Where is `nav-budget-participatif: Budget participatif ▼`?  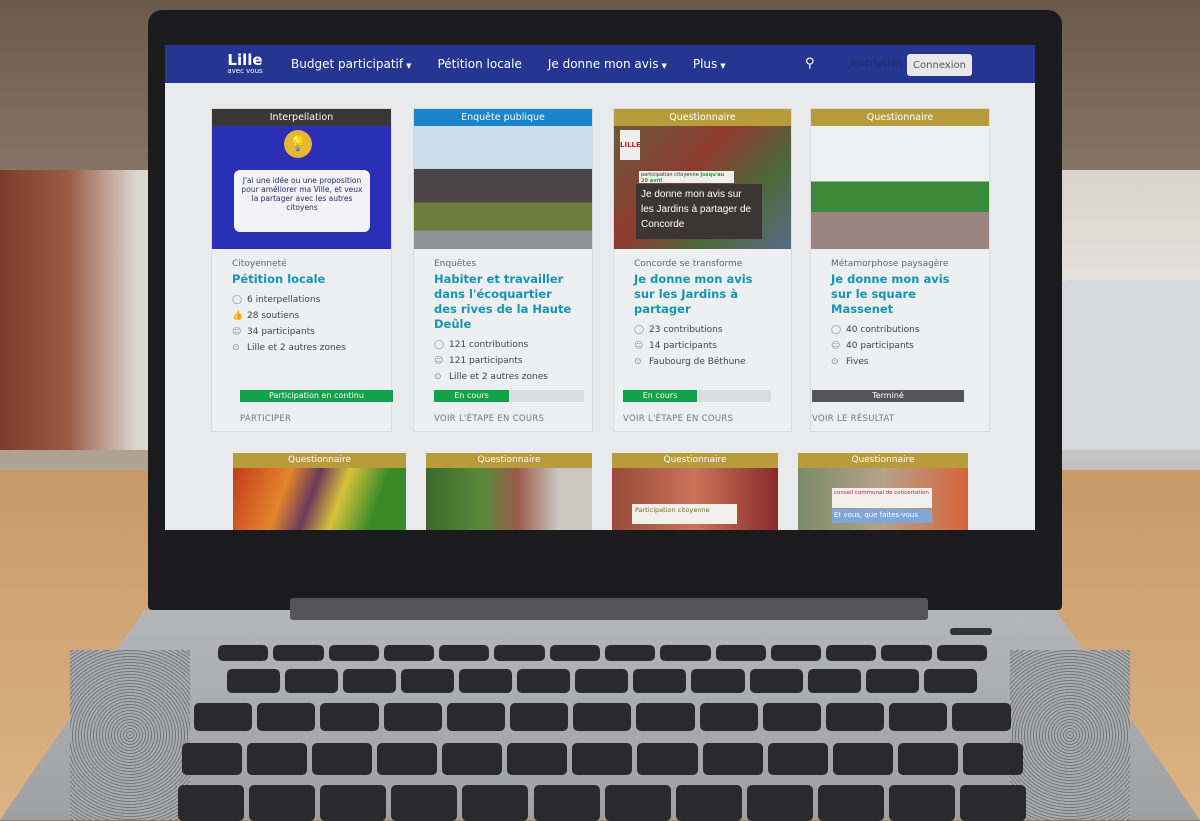
nav-budget-participatif: Budget participatif ▼ is located at coordinates (351, 64).